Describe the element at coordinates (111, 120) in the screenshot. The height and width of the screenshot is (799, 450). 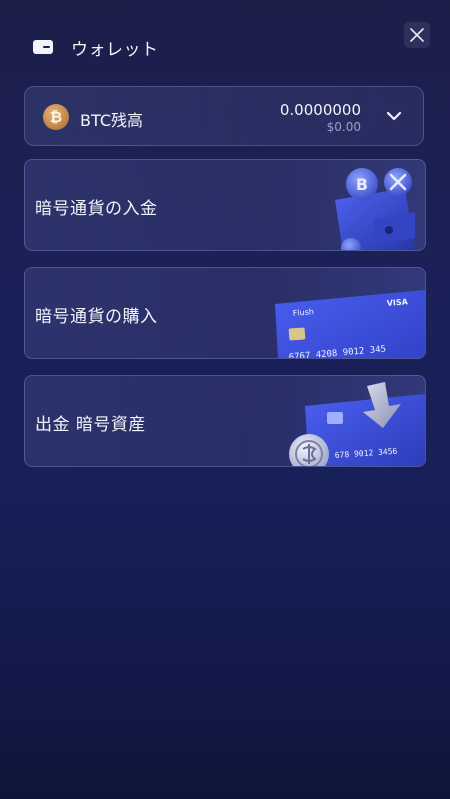
I see `balance-currency-label: BTC残高` at that location.